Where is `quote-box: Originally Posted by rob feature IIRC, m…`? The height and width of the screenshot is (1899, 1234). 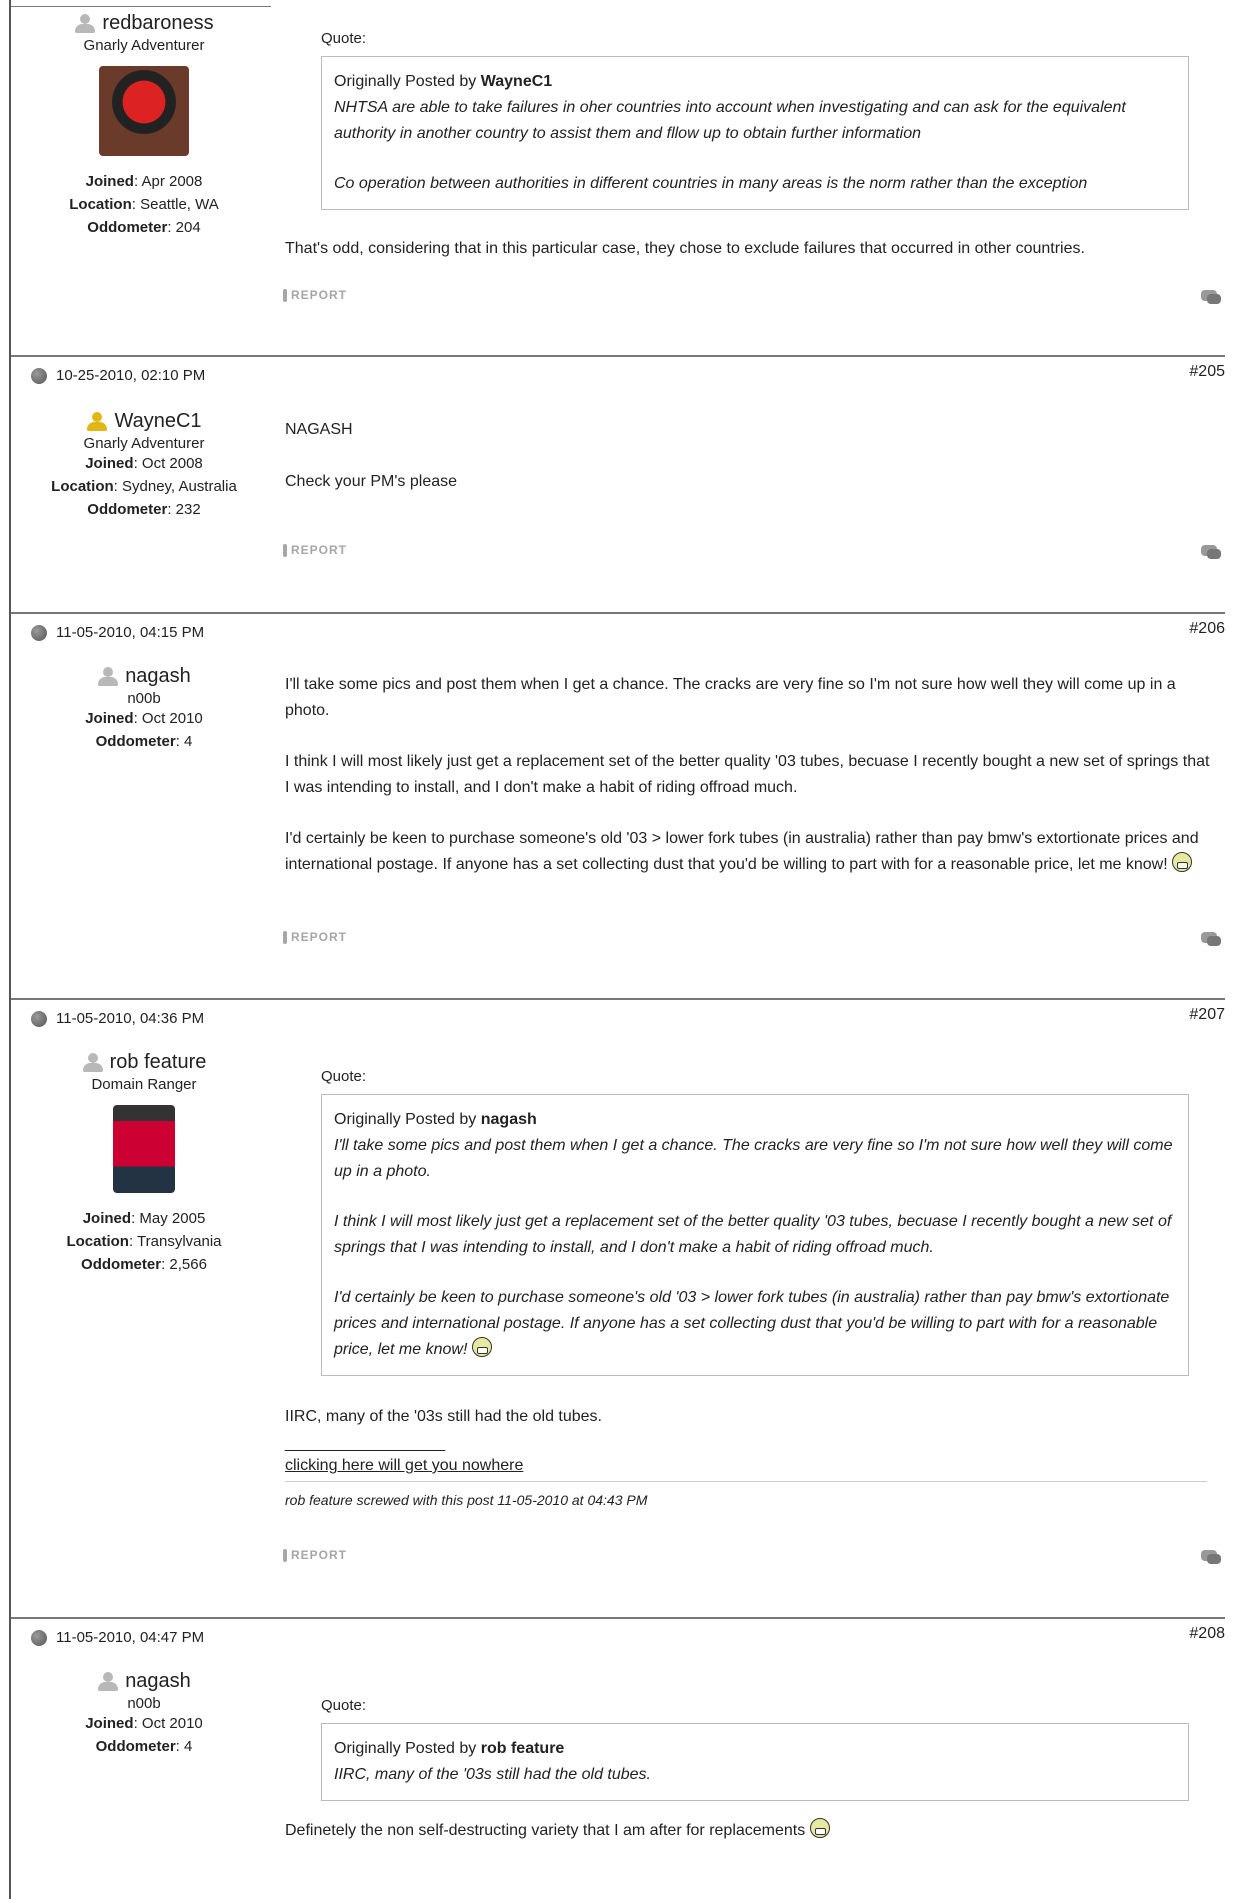 quote-box: Originally Posted by rob feature IIRC, m… is located at coordinates (755, 1762).